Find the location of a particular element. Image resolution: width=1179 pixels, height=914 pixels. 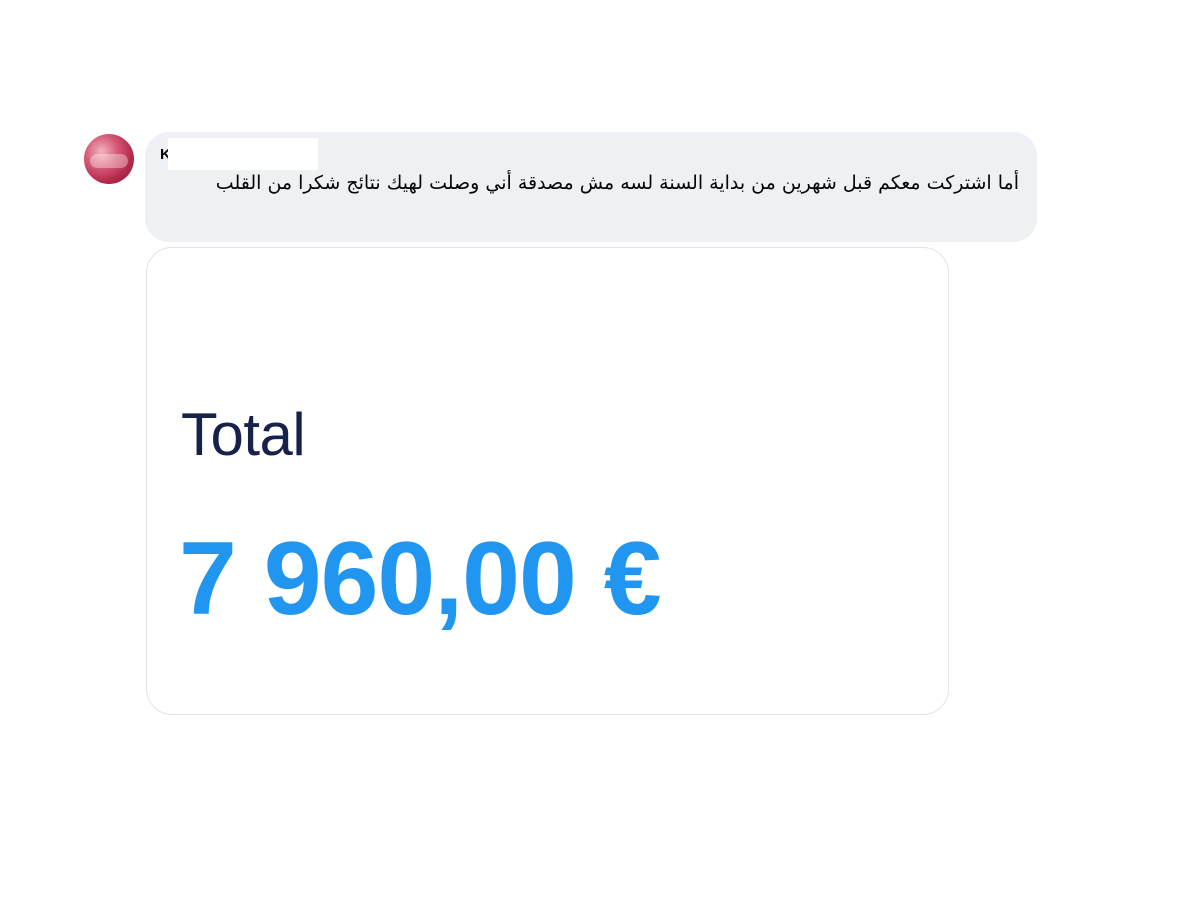

total-amount: 7 960,00 € is located at coordinates (420, 579).